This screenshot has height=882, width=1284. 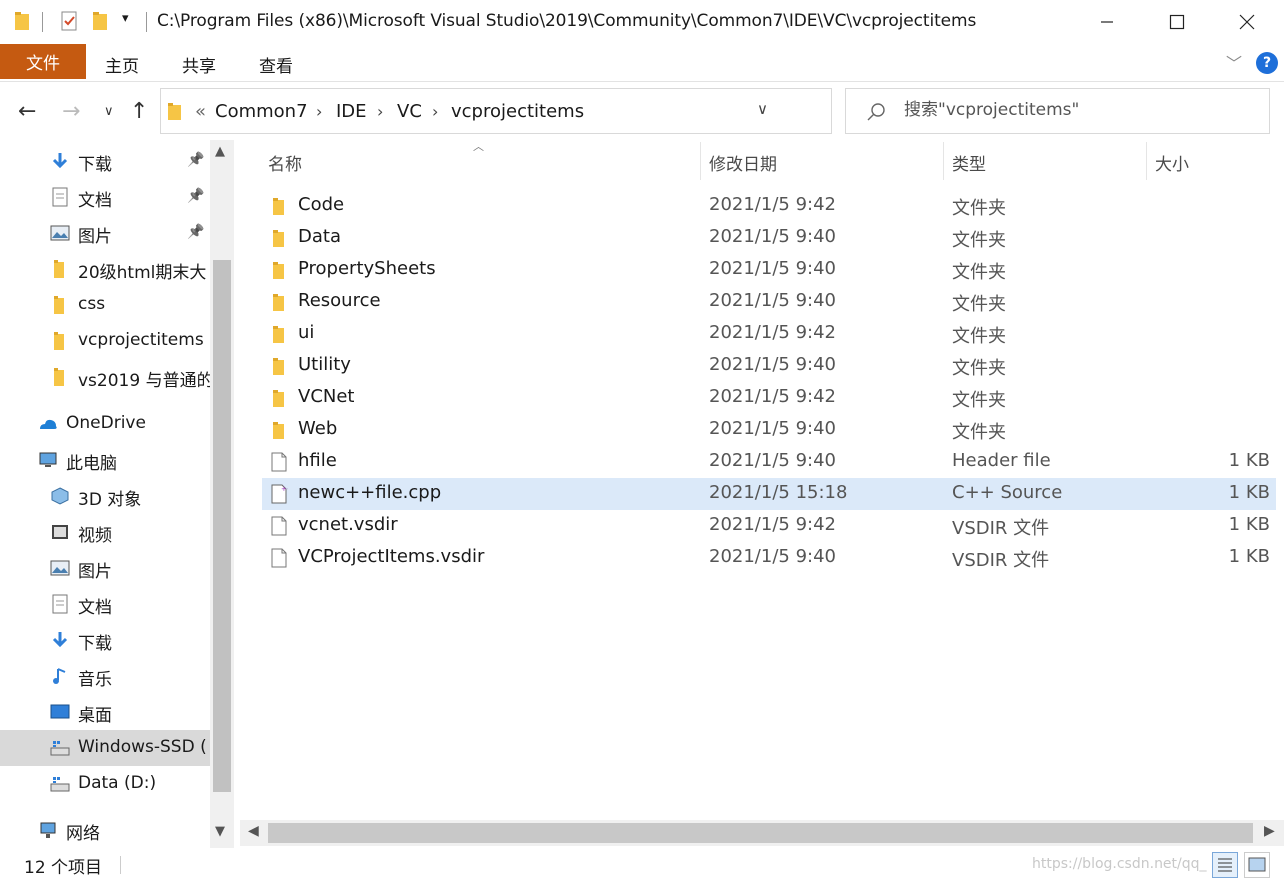 What do you see at coordinates (1079, 110) in the screenshot?
I see `search-input` at bounding box center [1079, 110].